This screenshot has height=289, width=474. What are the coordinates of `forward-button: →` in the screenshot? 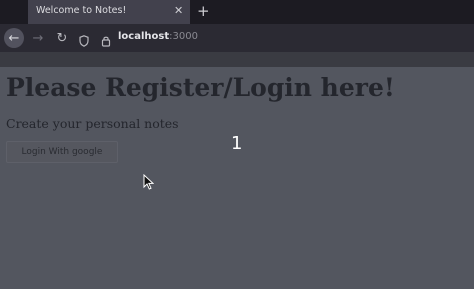 It's located at (38, 38).